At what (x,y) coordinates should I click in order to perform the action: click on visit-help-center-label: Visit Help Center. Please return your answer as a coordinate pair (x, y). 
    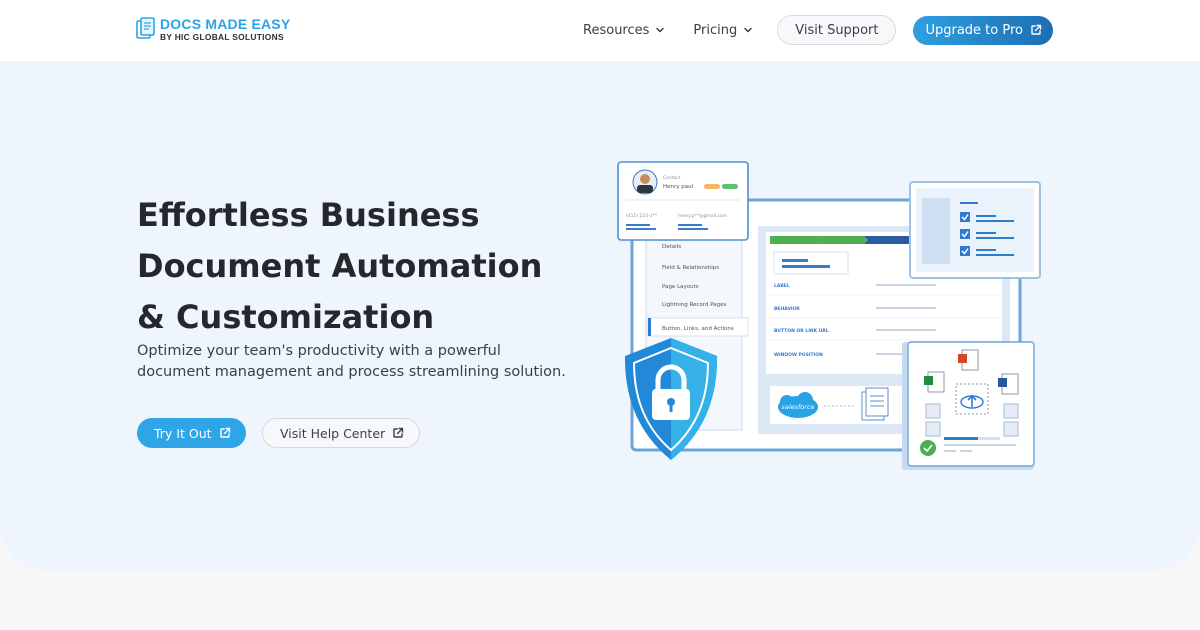
    Looking at the image, I should click on (333, 433).